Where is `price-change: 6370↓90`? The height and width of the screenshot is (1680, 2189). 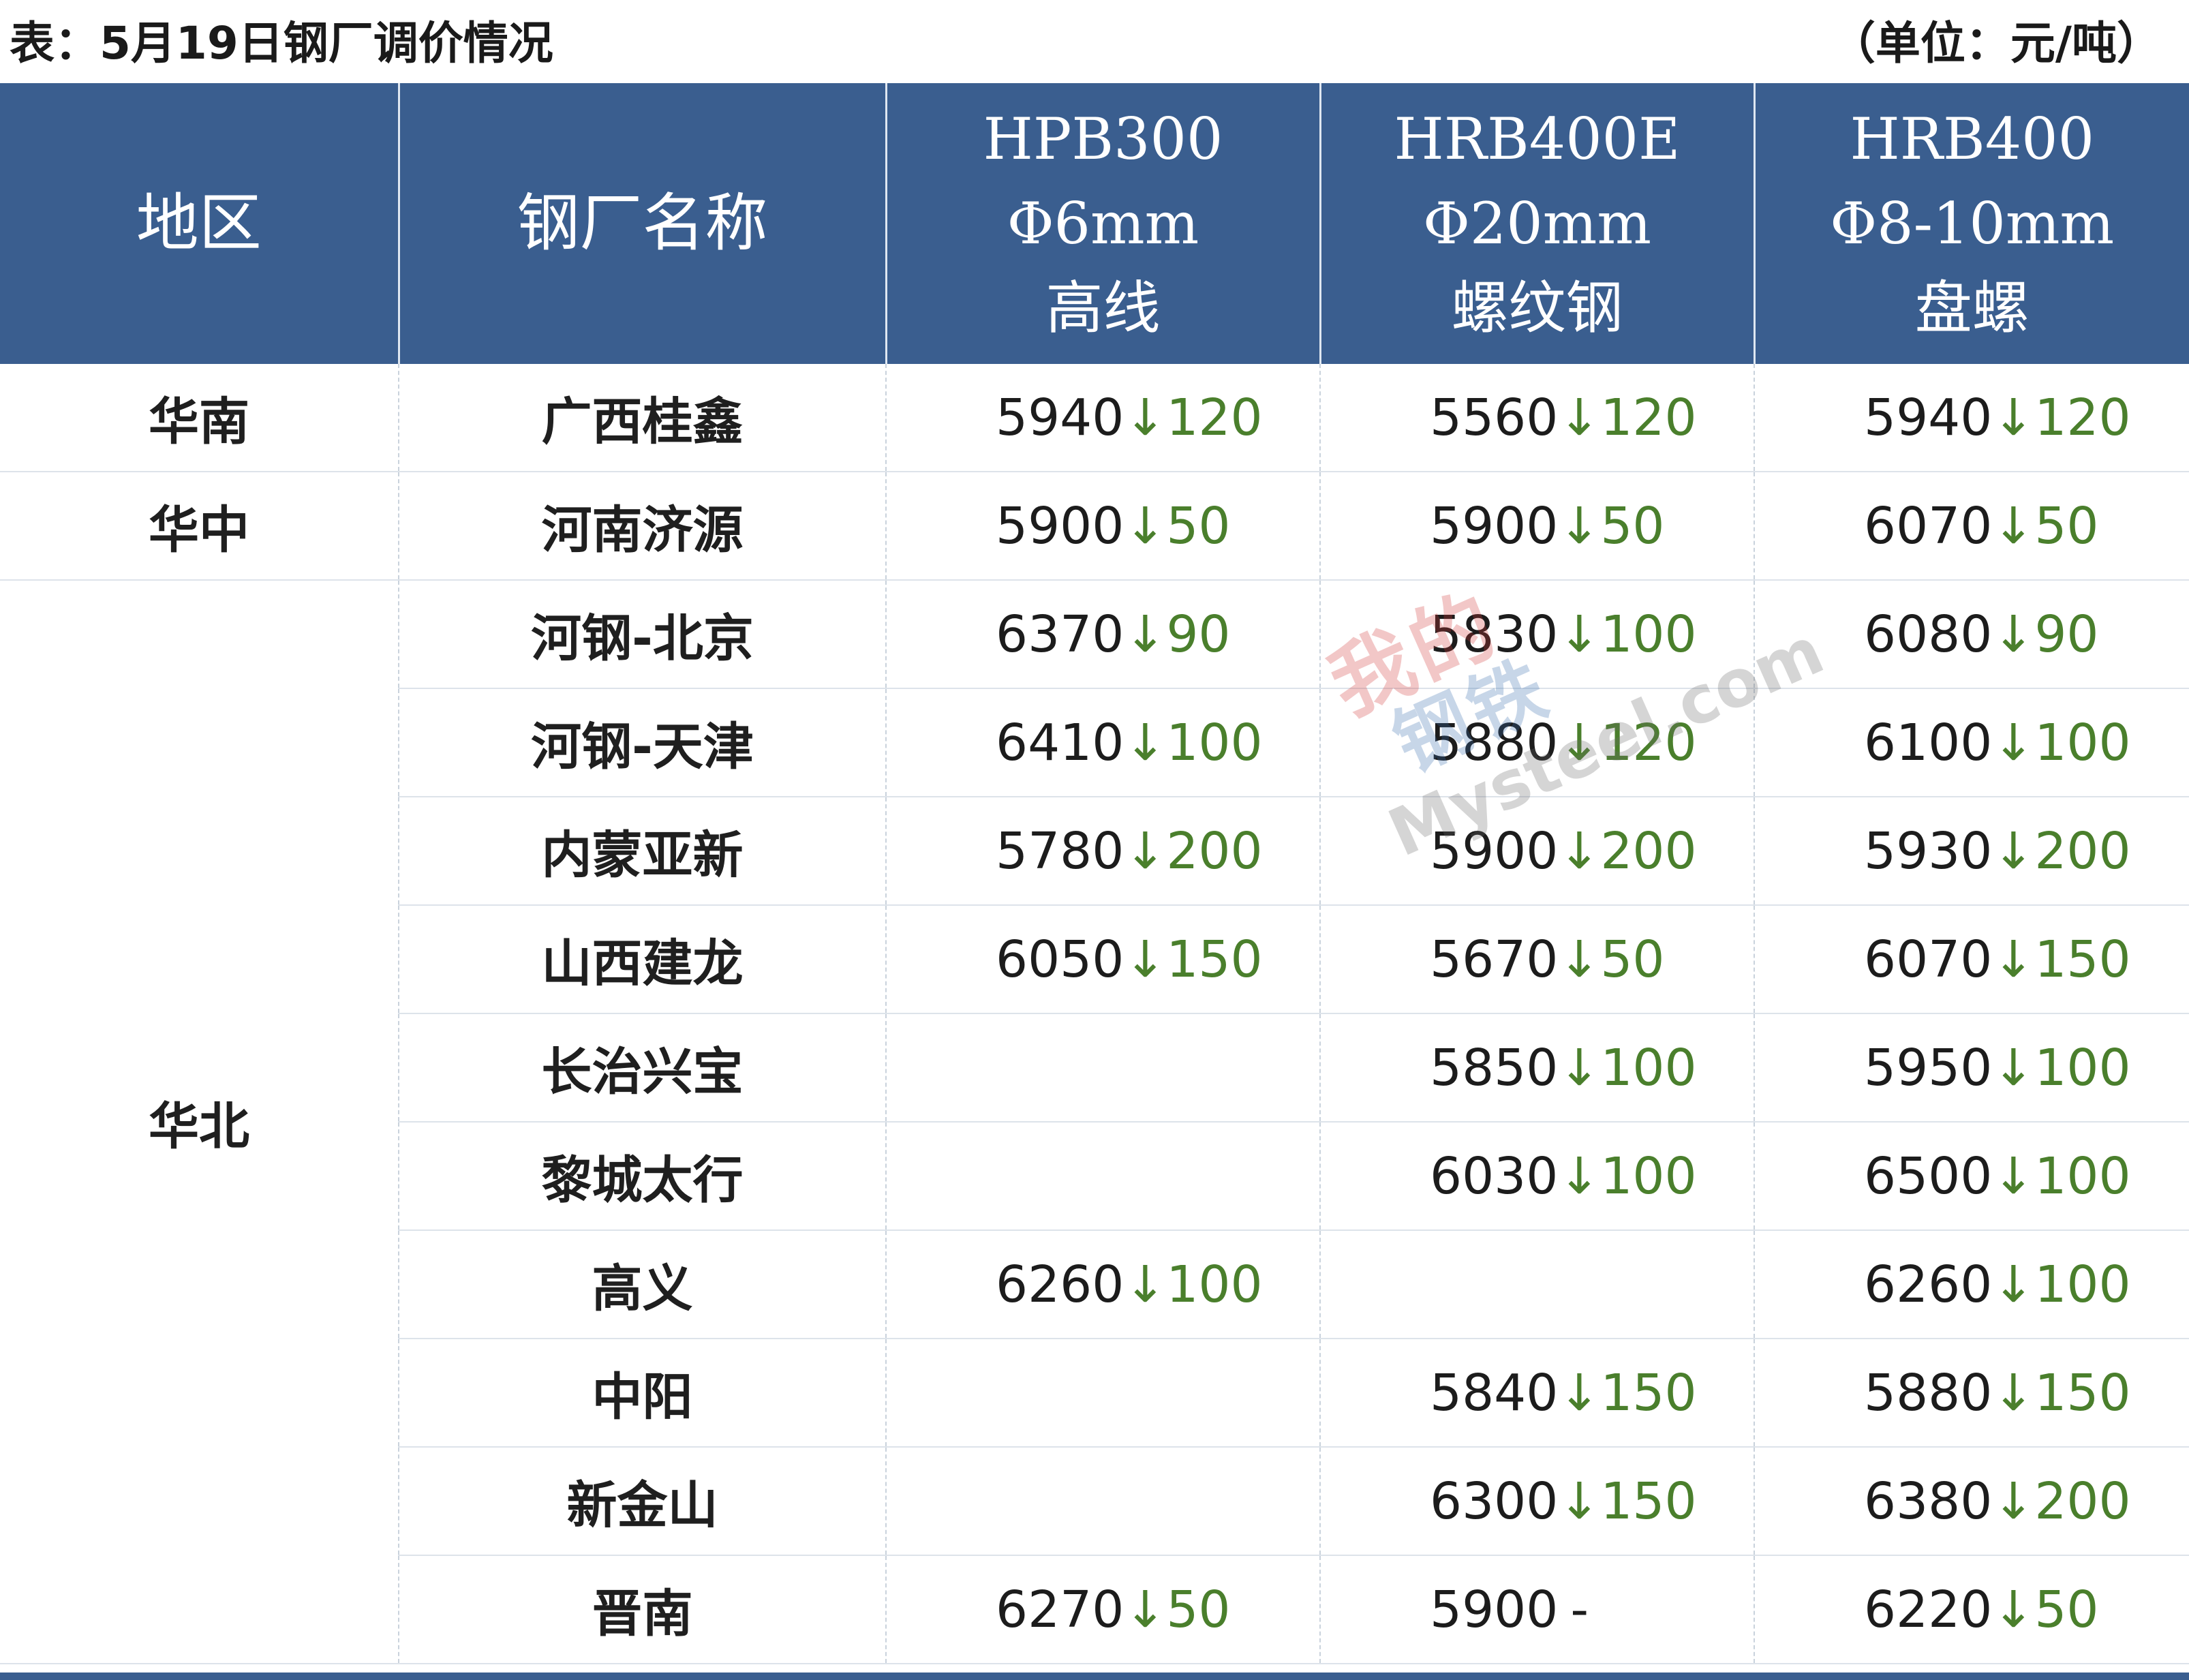 price-change: 6370↓90 is located at coordinates (1103, 634).